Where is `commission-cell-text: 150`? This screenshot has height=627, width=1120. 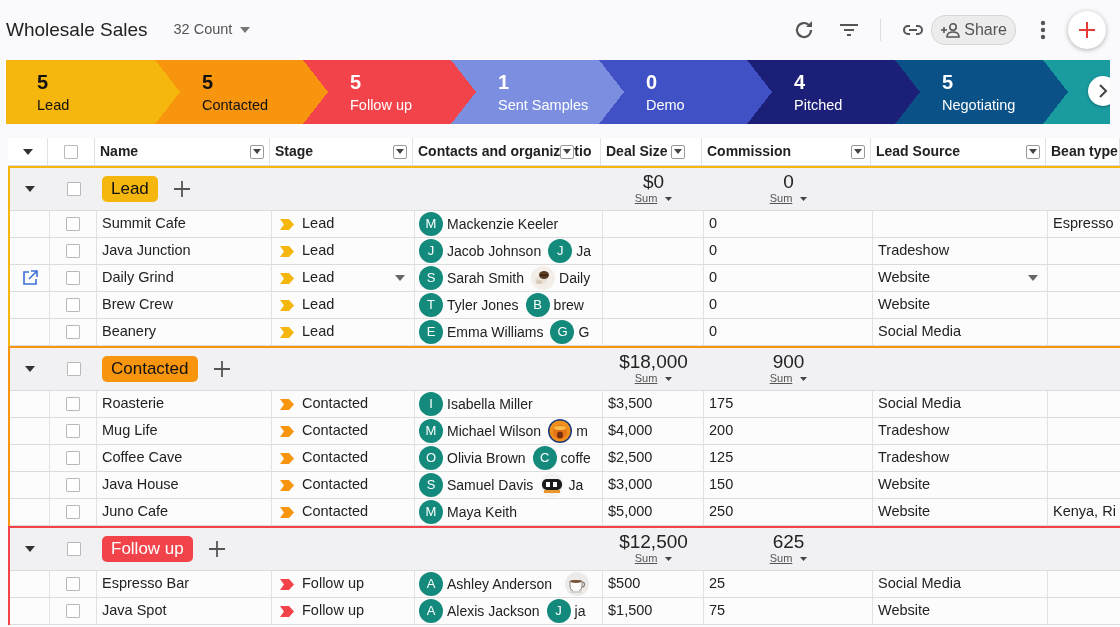 commission-cell-text: 150 is located at coordinates (721, 485).